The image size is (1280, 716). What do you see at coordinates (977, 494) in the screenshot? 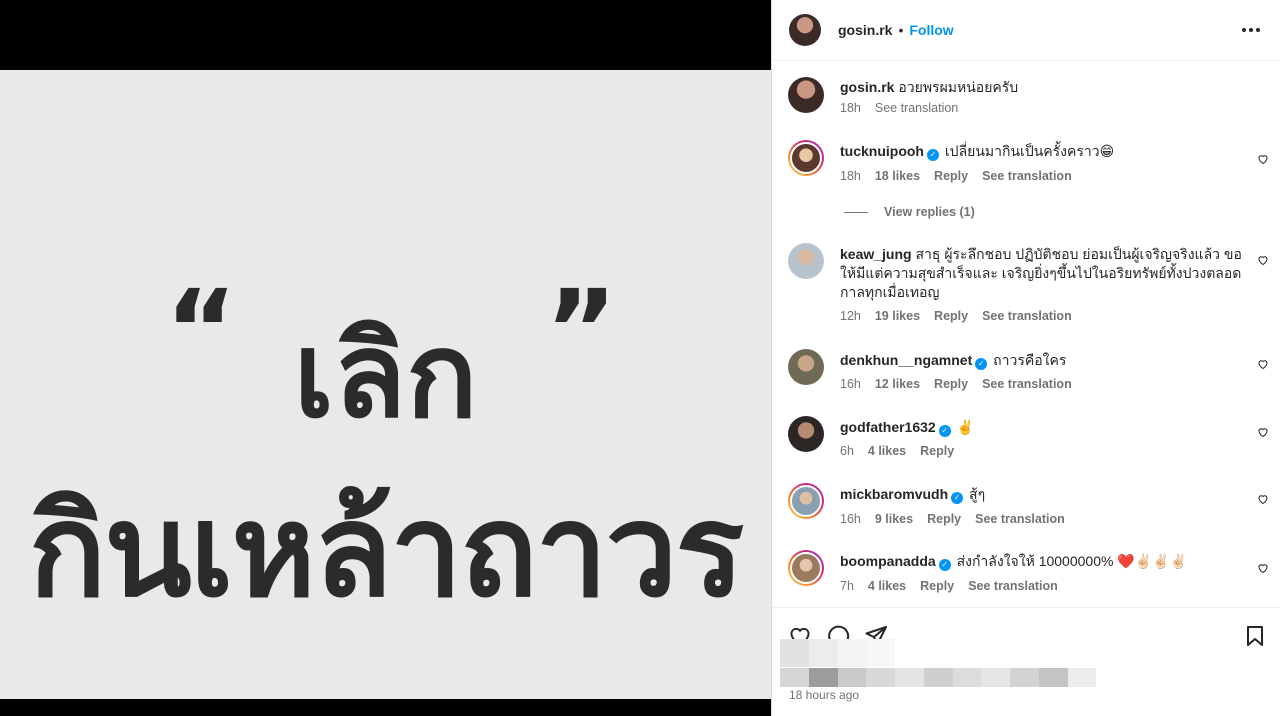
I see `comment-text: สู้ๆ` at bounding box center [977, 494].